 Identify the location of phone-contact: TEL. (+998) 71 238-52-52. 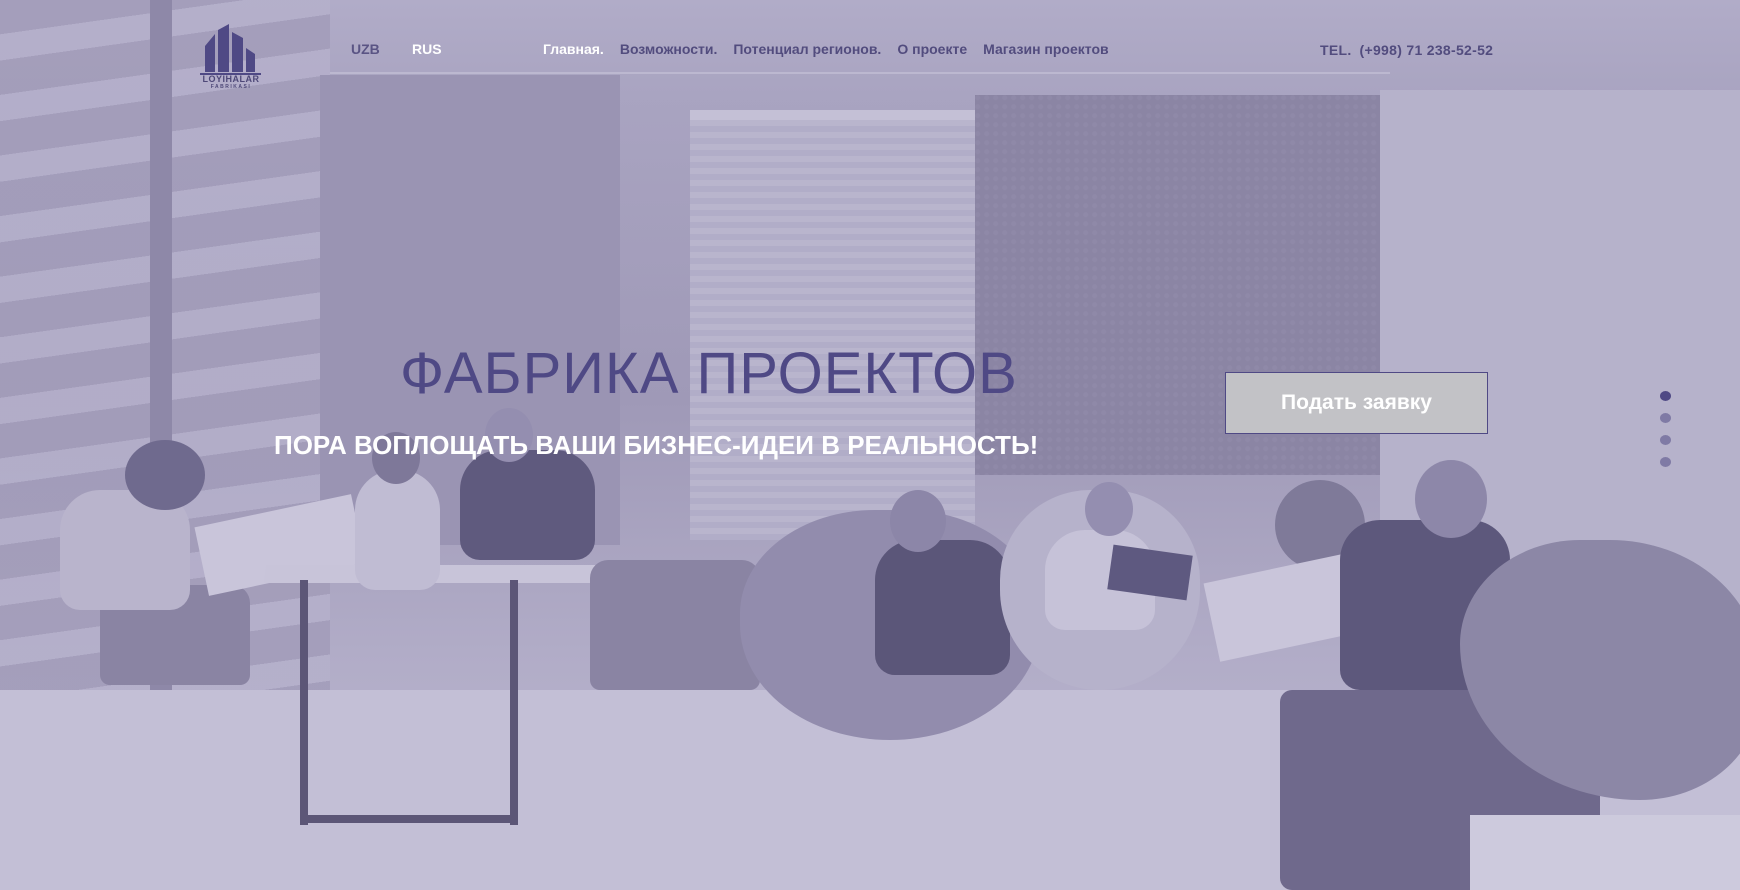
(1406, 50).